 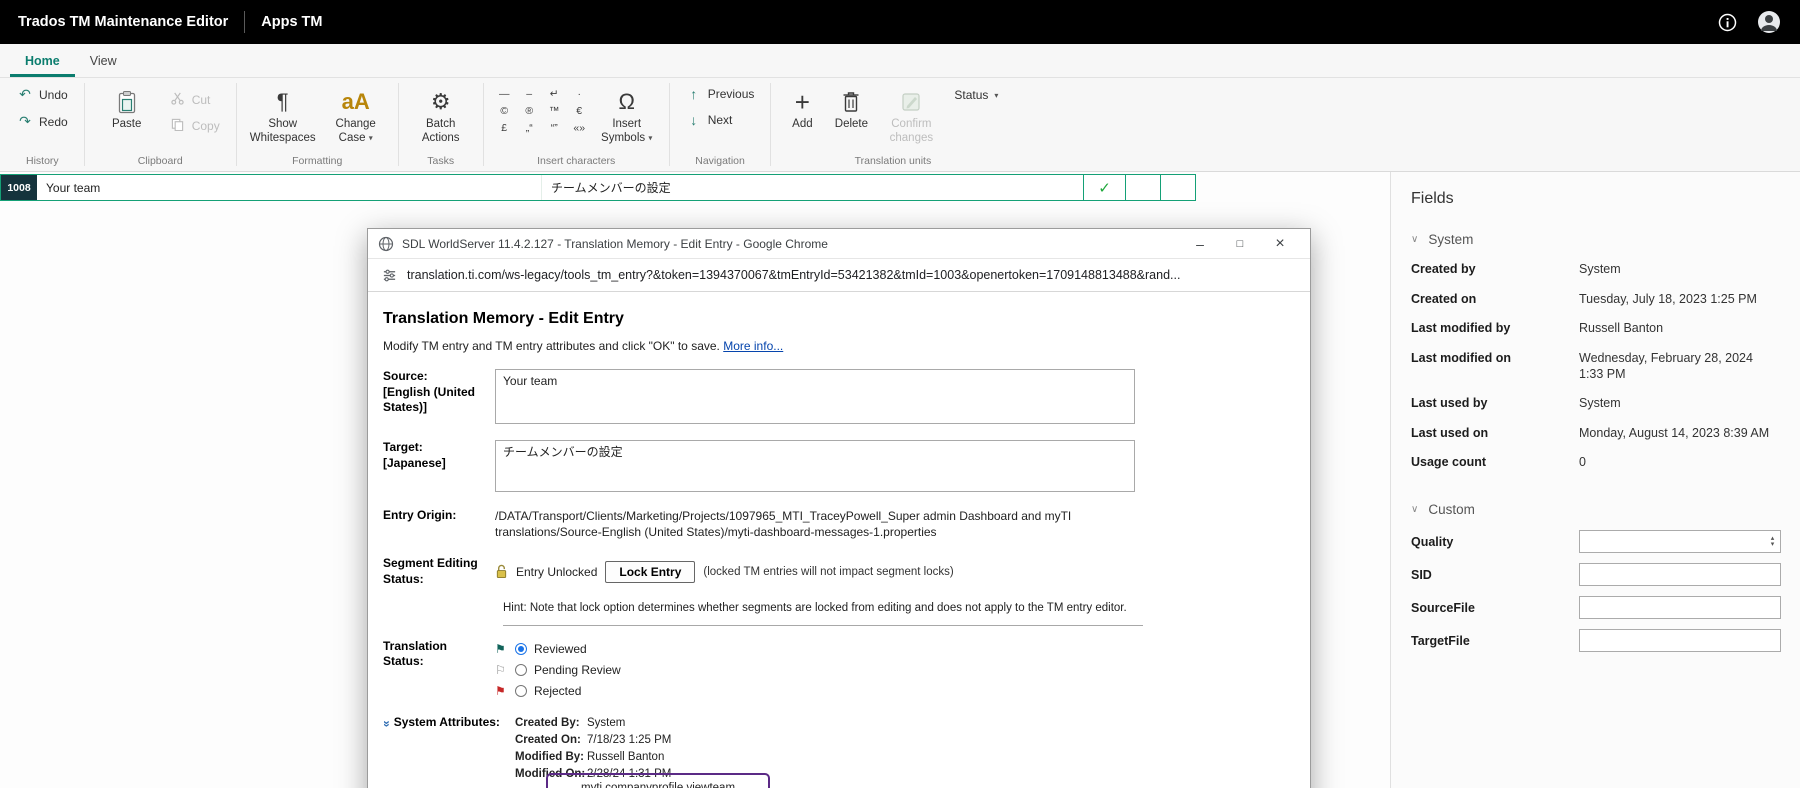 What do you see at coordinates (430, 571) in the screenshot?
I see `segment-editing-label: Segment Editing Status:` at bounding box center [430, 571].